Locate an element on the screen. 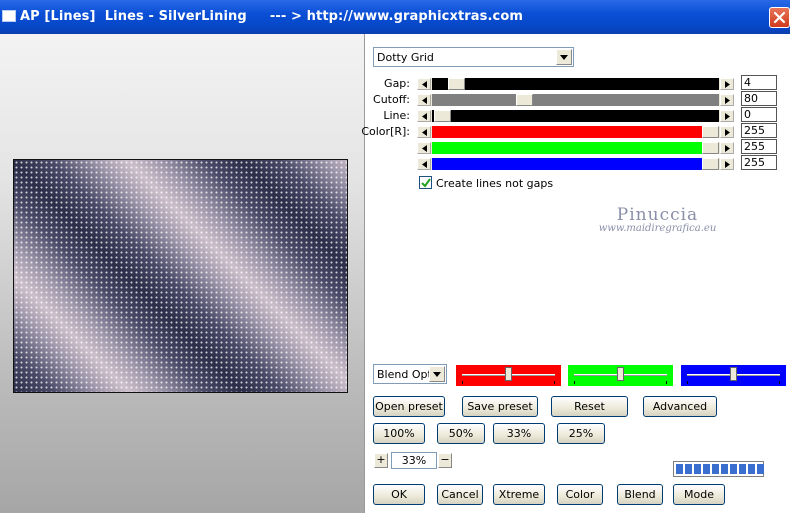 This screenshot has height=513, width=790. value-field-line: 0 is located at coordinates (759, 114).